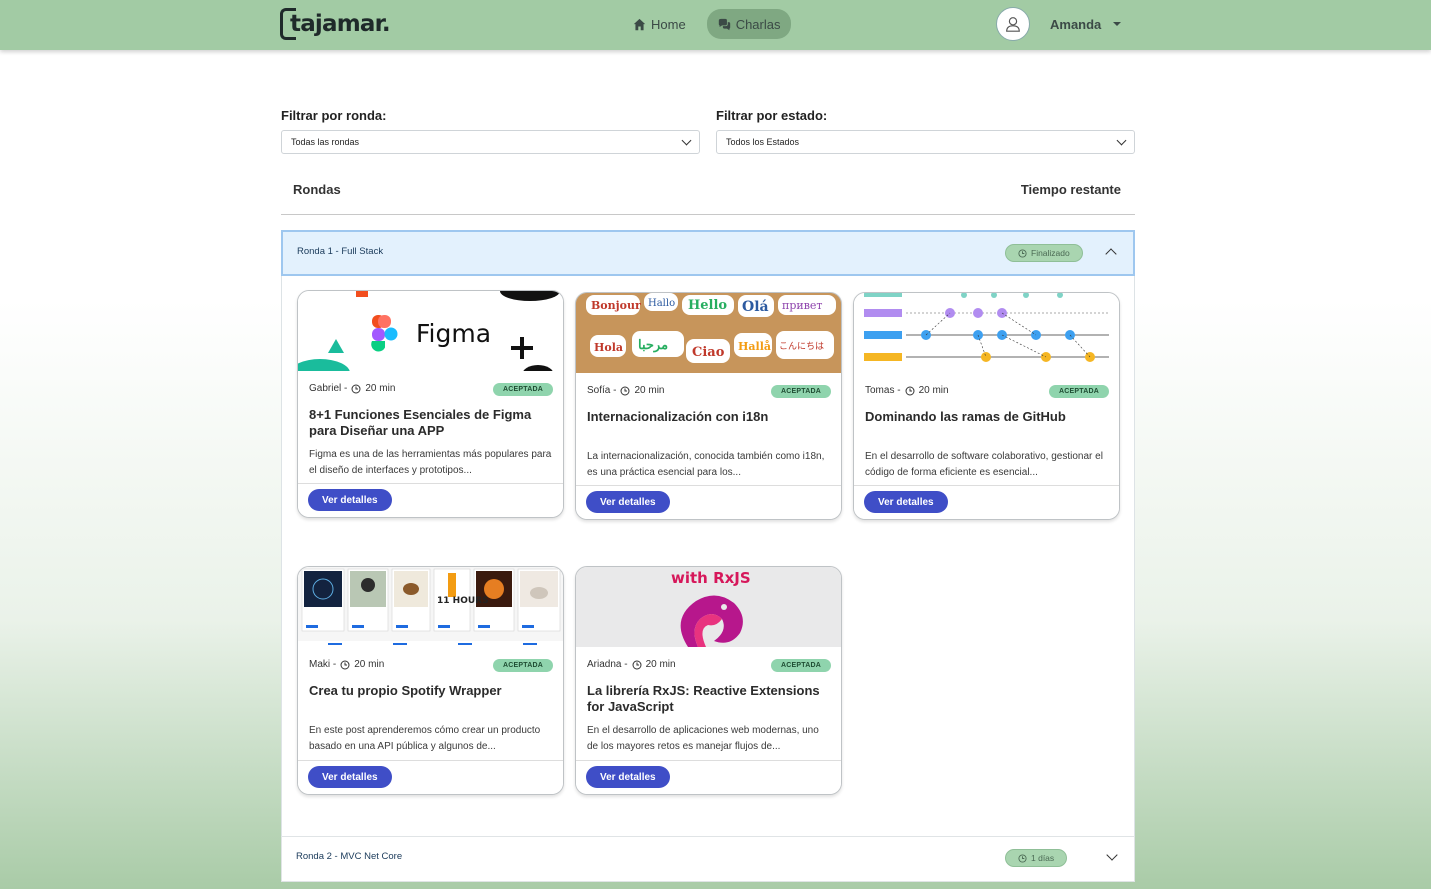 This screenshot has height=889, width=1431. I want to click on table-headings: Rondas Tiempo restante, so click(708, 197).